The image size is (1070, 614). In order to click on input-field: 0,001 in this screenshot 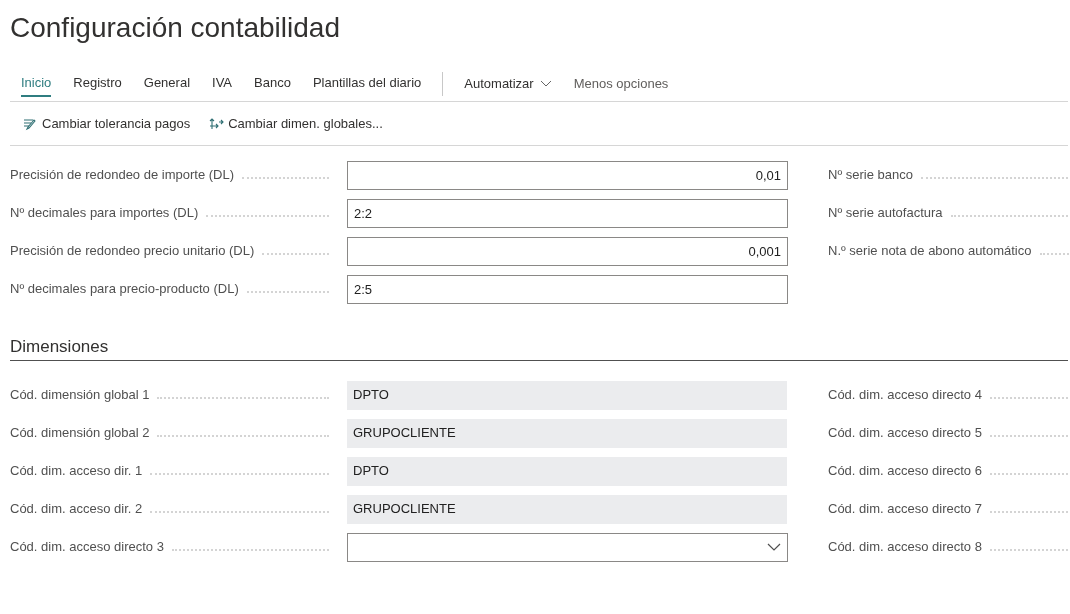, I will do `click(567, 251)`.